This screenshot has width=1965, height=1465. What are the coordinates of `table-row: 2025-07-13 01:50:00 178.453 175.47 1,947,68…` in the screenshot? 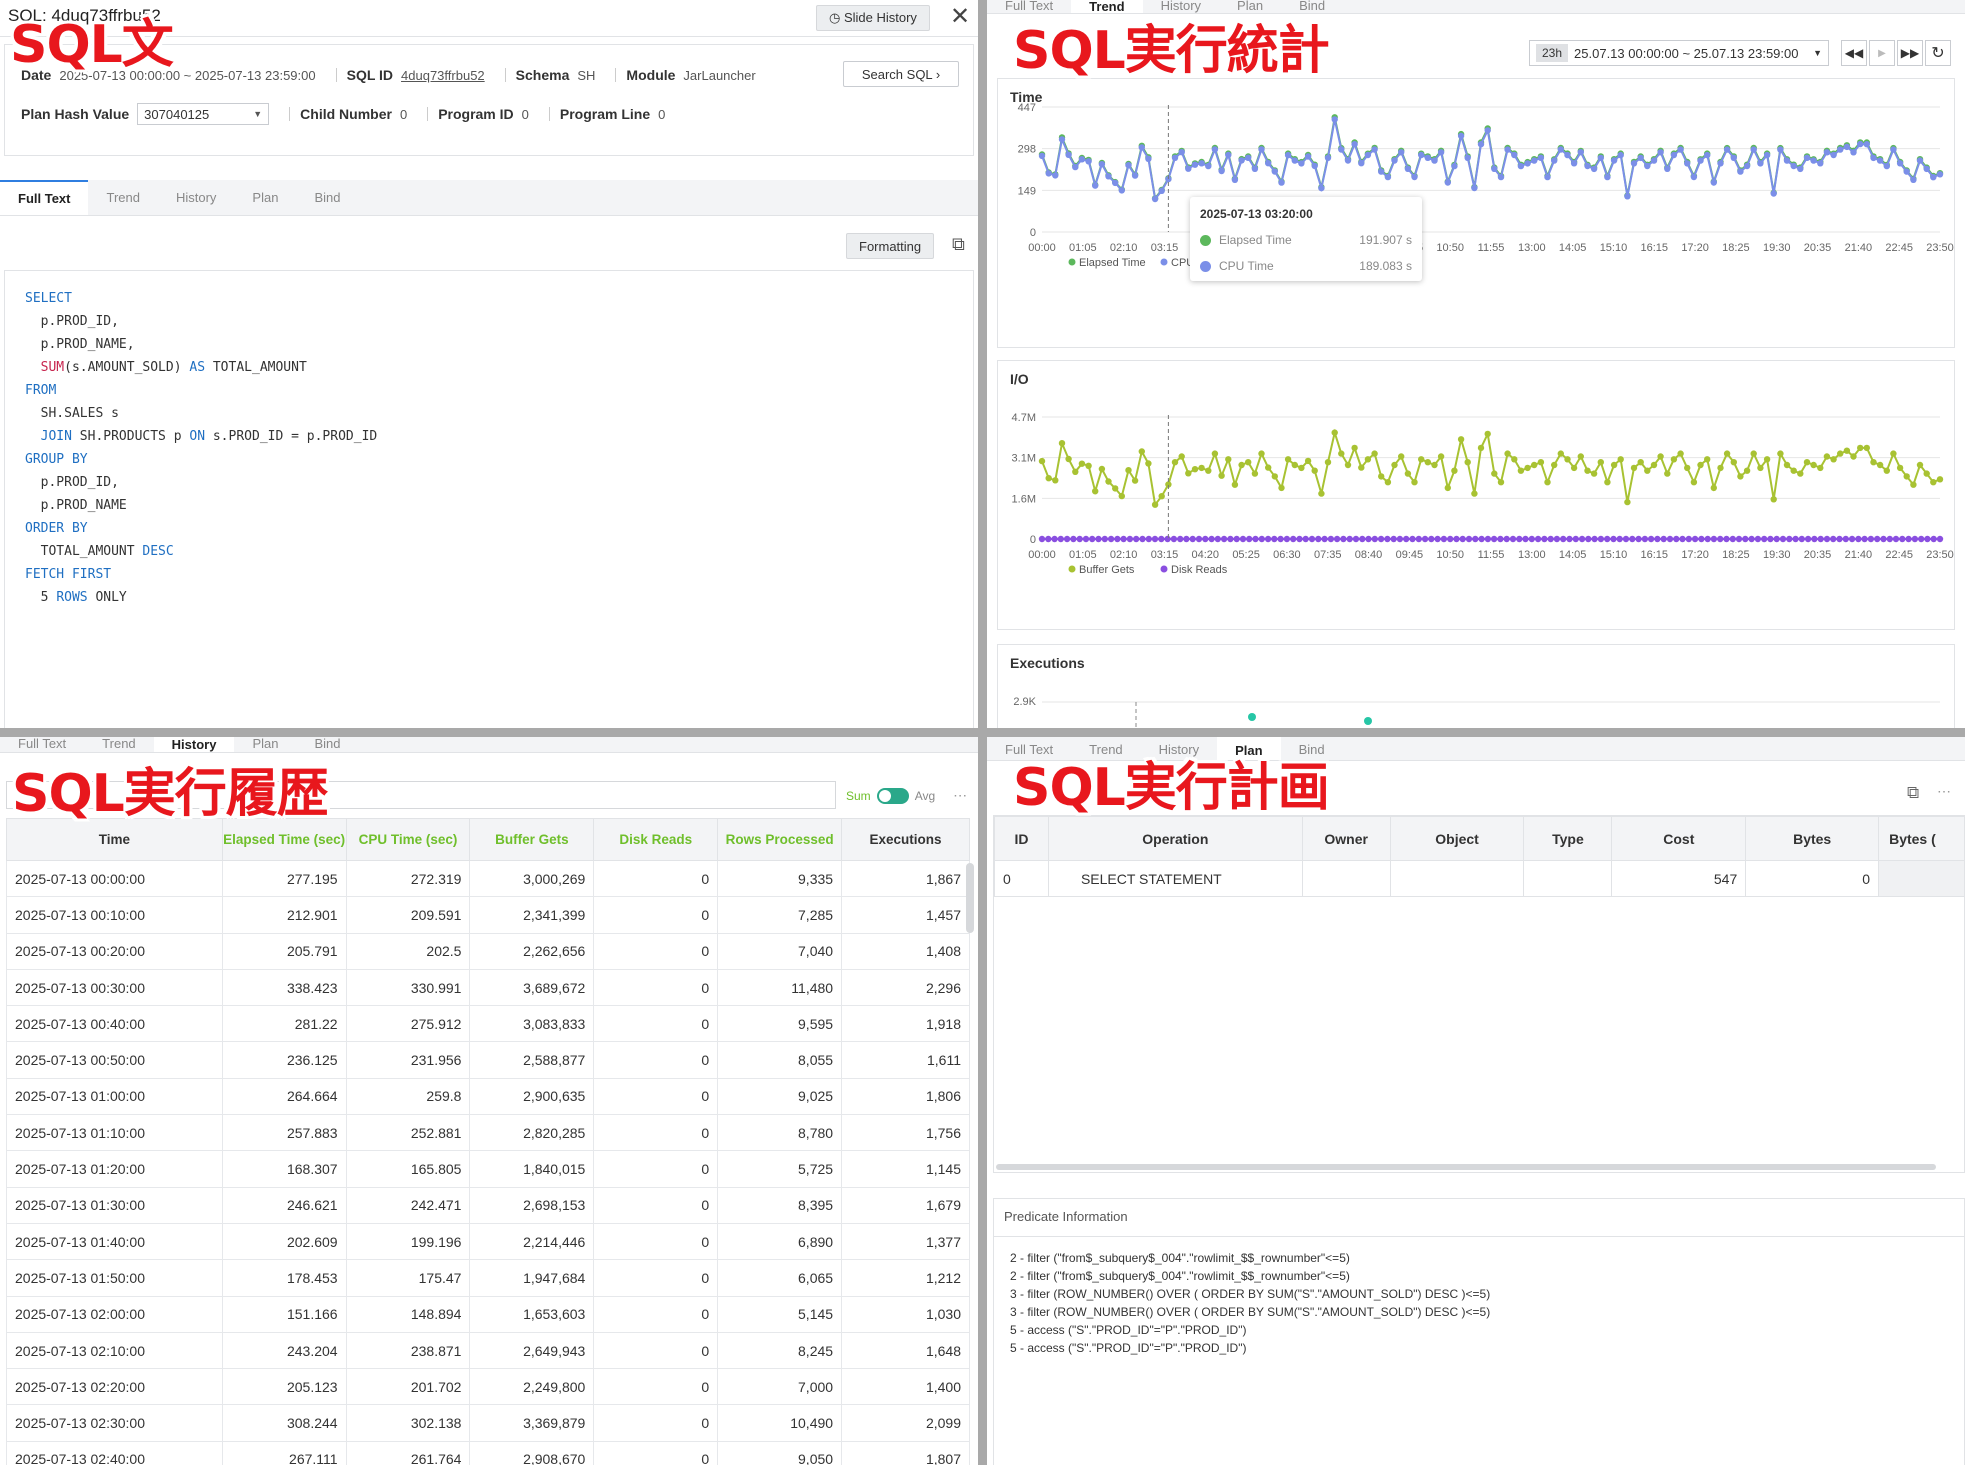 It's located at (488, 1278).